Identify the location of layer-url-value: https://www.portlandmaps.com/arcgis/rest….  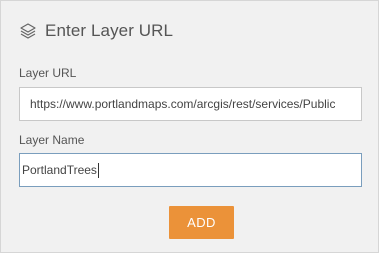
(183, 104).